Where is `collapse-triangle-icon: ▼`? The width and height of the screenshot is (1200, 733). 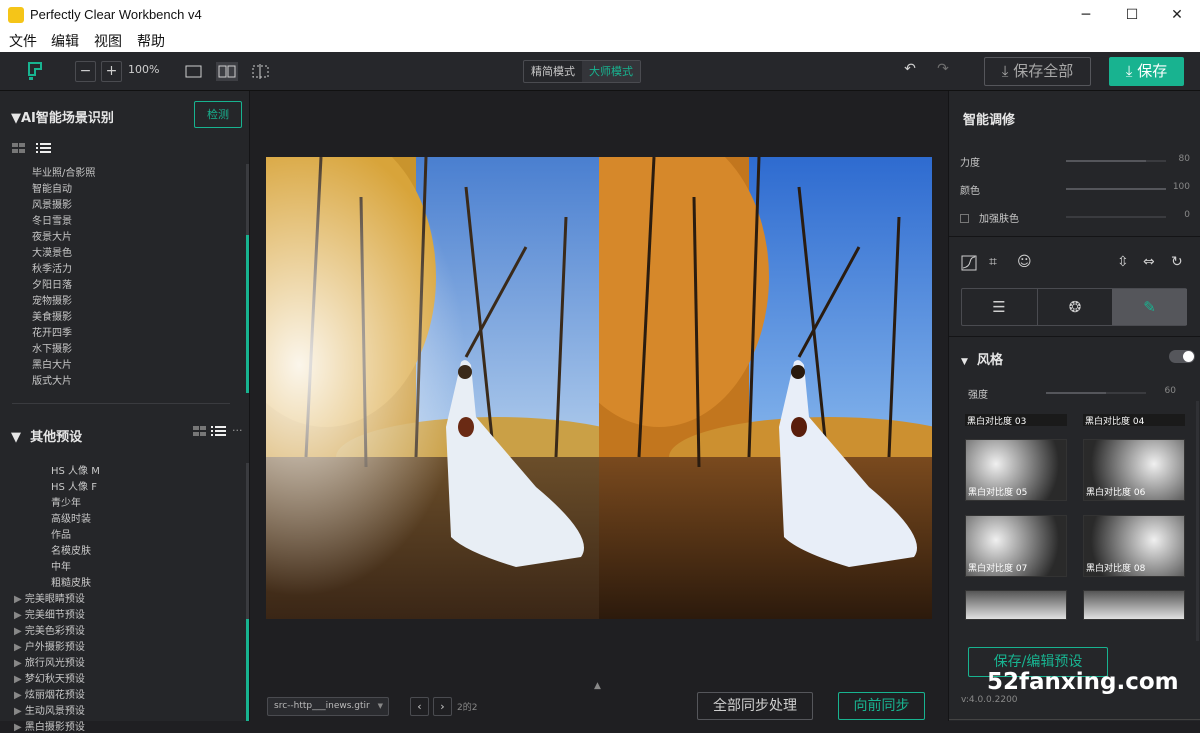 collapse-triangle-icon: ▼ is located at coordinates (964, 362).